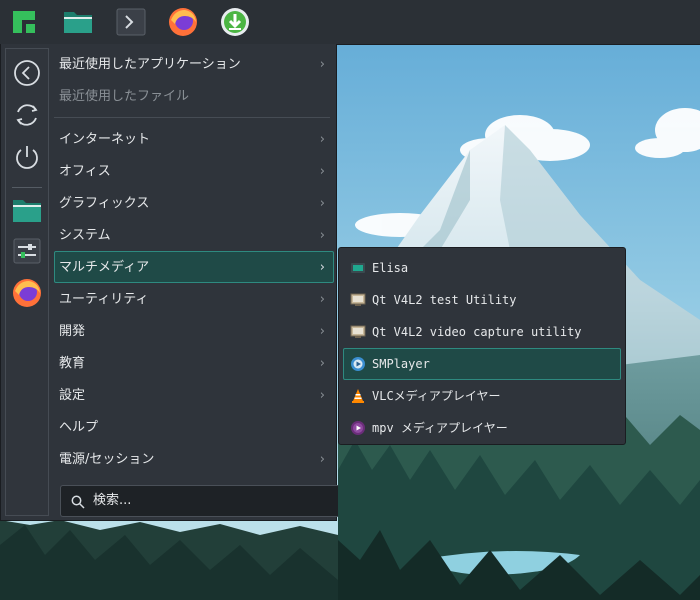  Describe the element at coordinates (105, 139) in the screenshot. I see `menu-item-label: インターネット` at that location.